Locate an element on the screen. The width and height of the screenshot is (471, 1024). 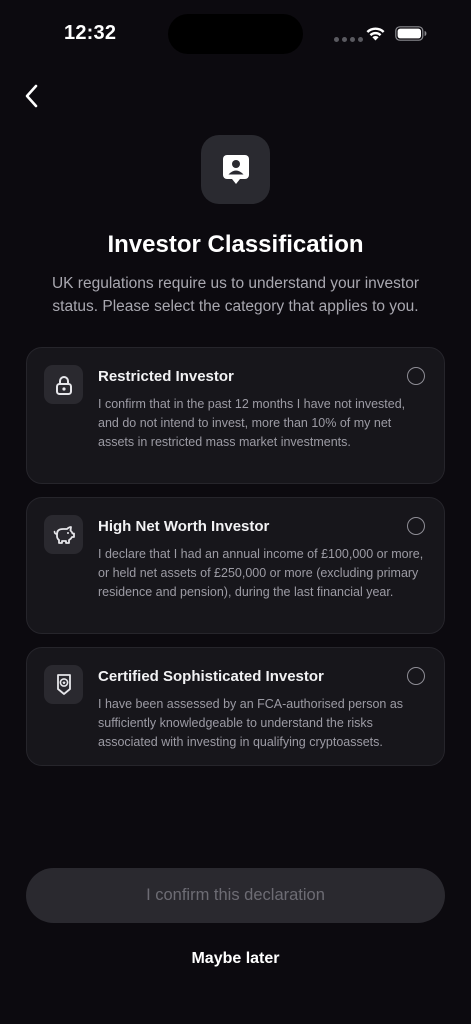
maybe-later-button: Maybe later is located at coordinates (235, 959).